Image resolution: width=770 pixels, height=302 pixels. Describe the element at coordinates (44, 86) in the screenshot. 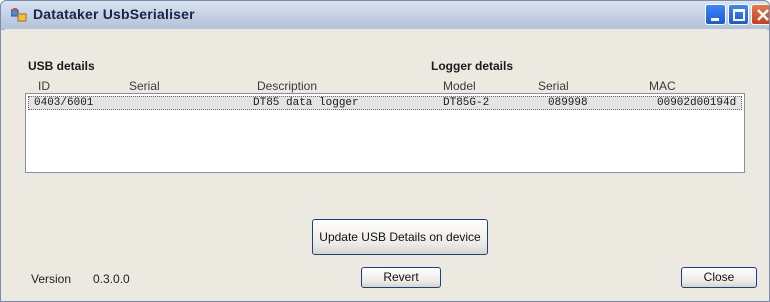

I see `column-header-id: ID` at that location.